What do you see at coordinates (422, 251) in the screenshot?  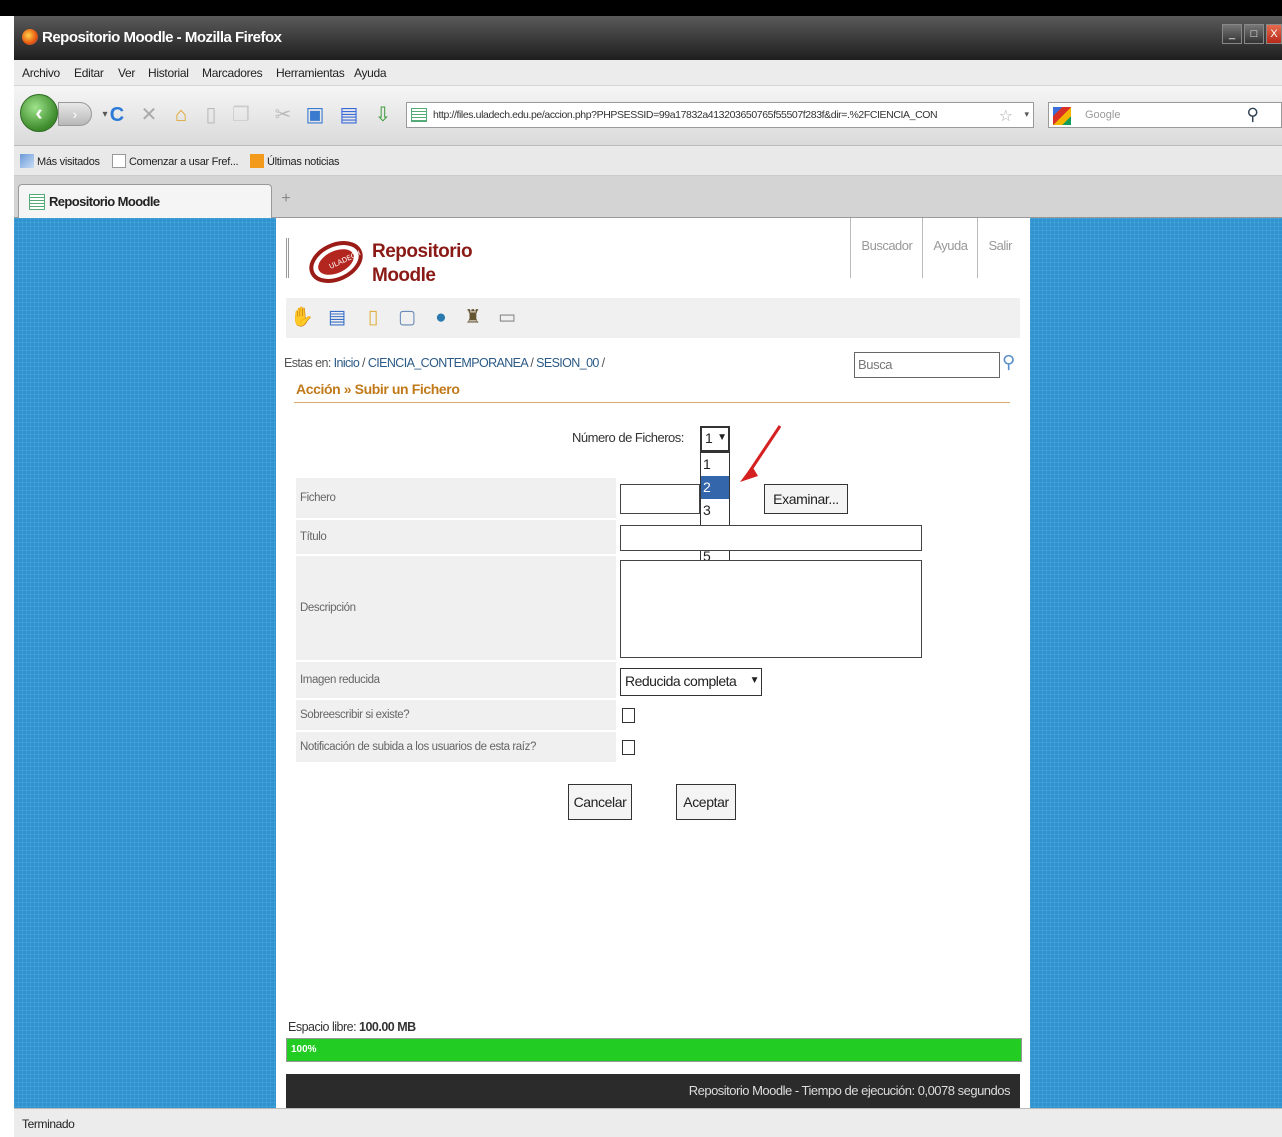 I see `logo-line1: Repositorio` at bounding box center [422, 251].